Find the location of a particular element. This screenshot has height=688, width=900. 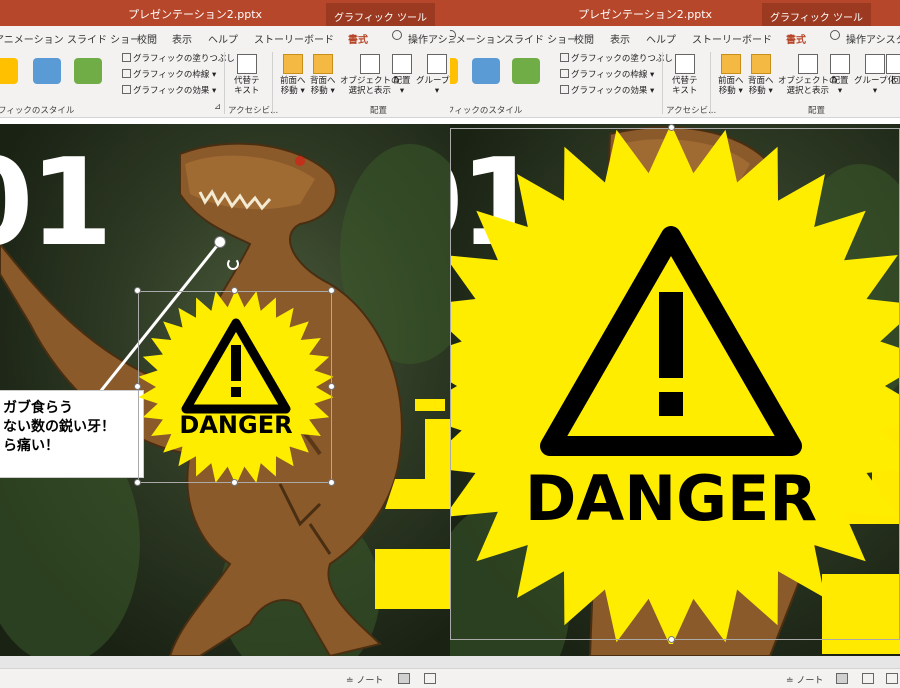

align-icon is located at coordinates (840, 64).